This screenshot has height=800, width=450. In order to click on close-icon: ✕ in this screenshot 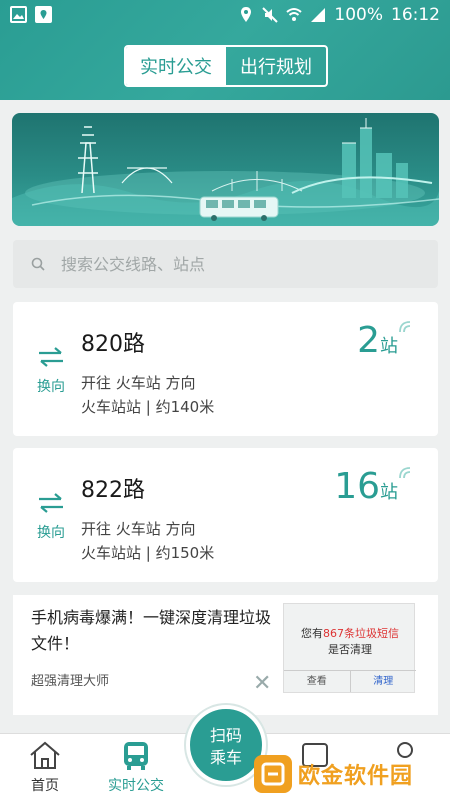, I will do `click(262, 683)`.